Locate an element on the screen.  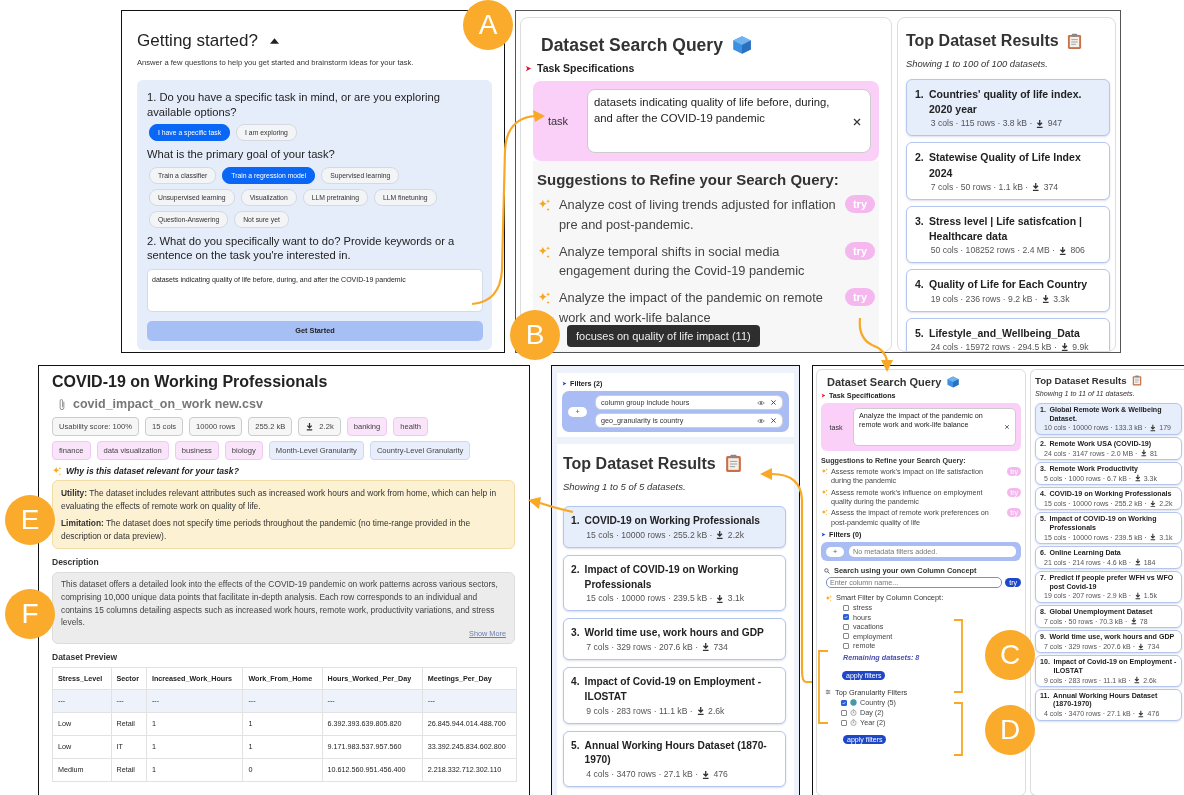
result-meta: 3 cols · 115 rows · 3.8 kB · is located at coordinates (981, 123).